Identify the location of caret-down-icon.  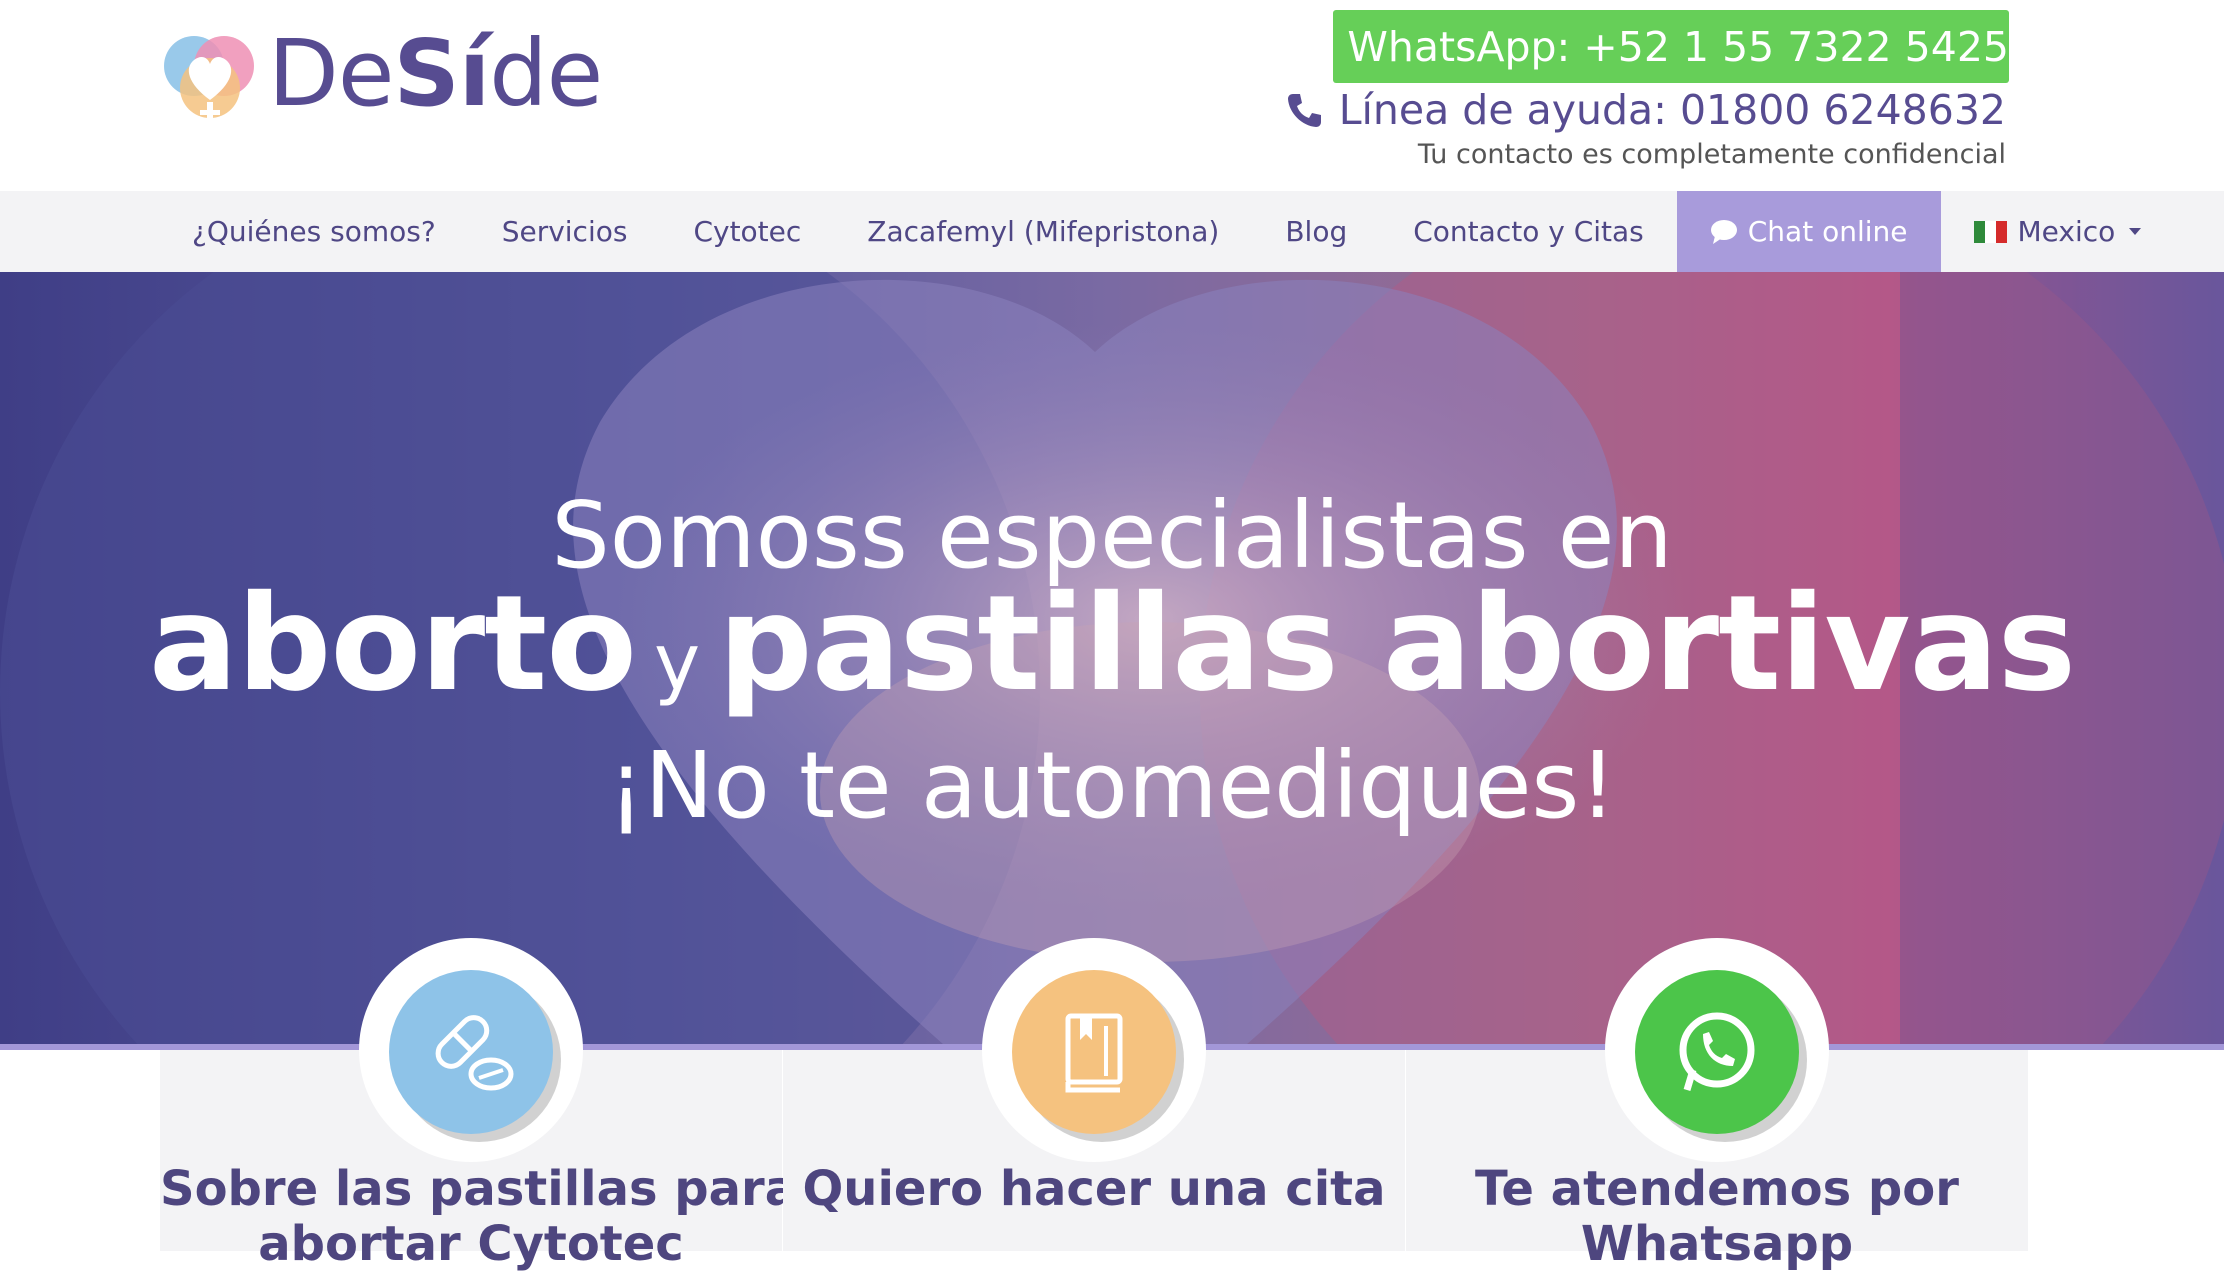
(2135, 231).